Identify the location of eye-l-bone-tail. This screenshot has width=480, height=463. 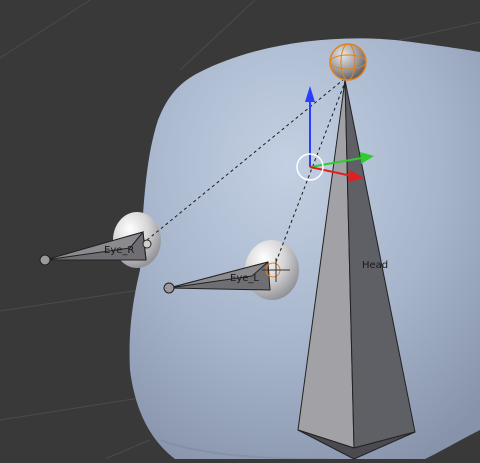
(169, 288).